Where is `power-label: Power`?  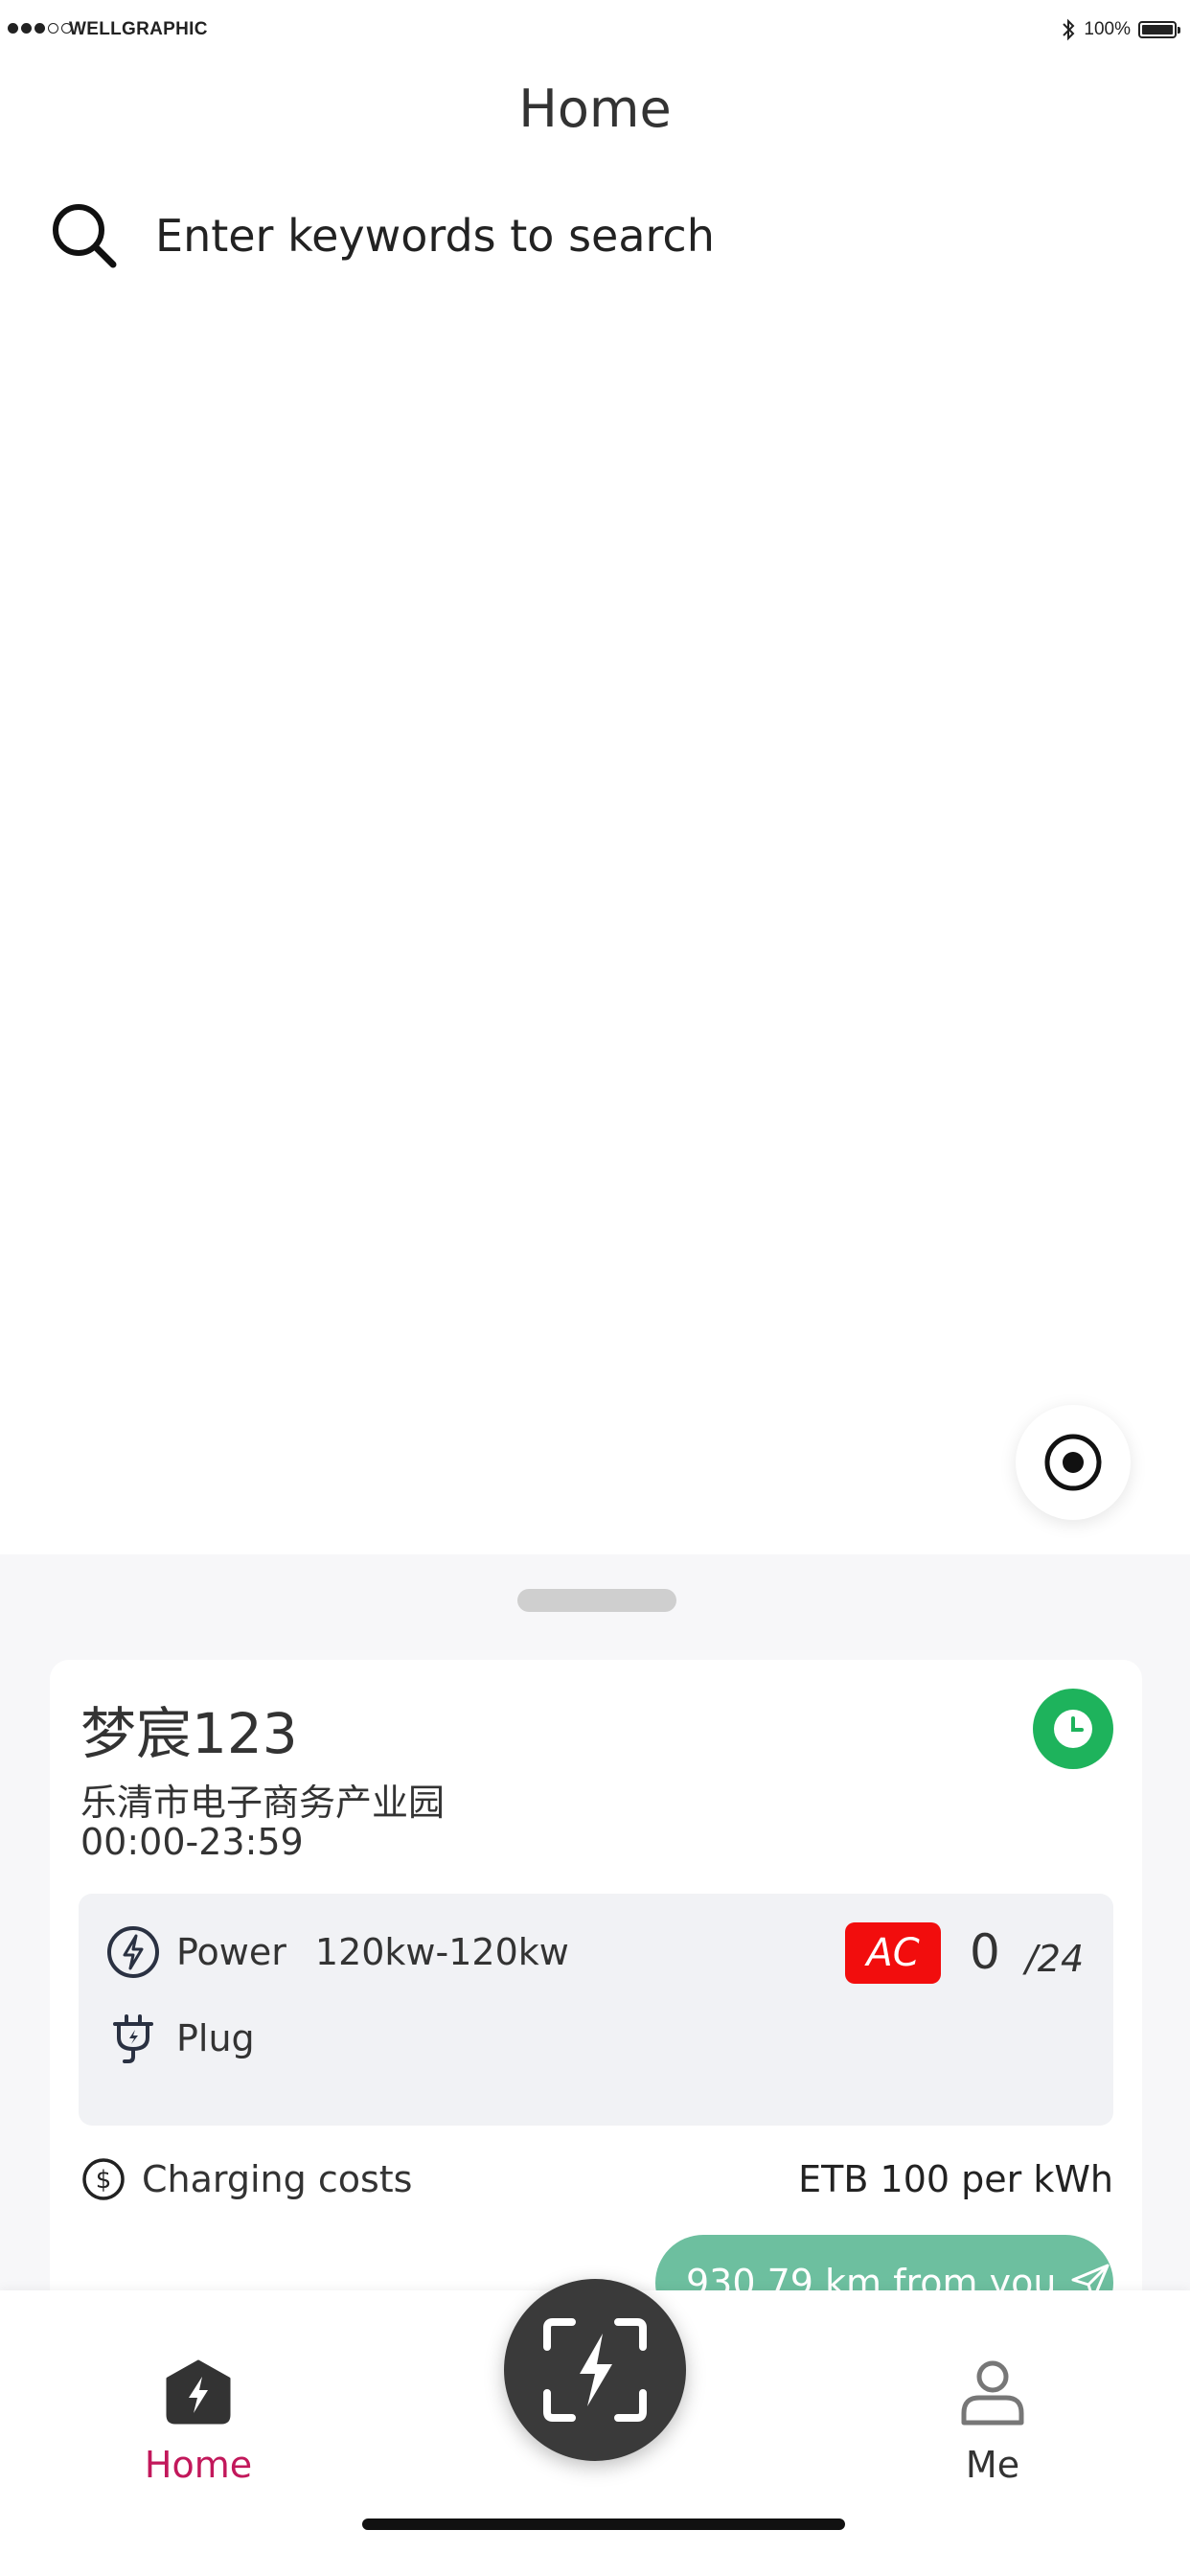 power-label: Power is located at coordinates (231, 1952).